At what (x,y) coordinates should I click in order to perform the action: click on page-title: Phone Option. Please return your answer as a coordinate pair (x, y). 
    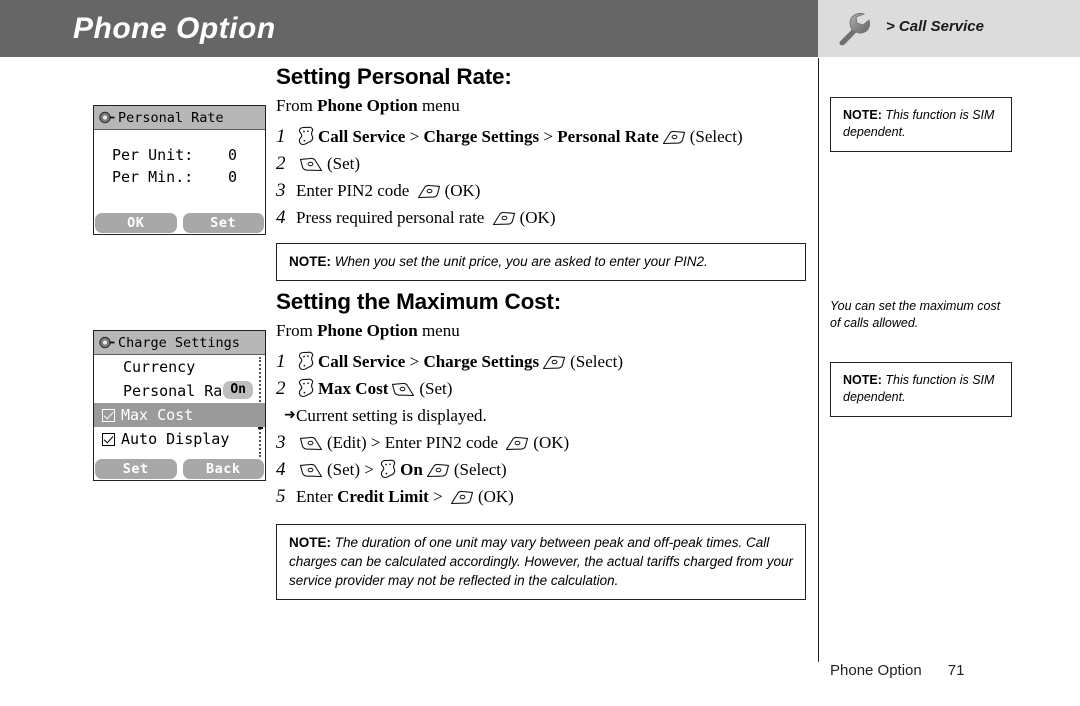
    Looking at the image, I should click on (174, 28).